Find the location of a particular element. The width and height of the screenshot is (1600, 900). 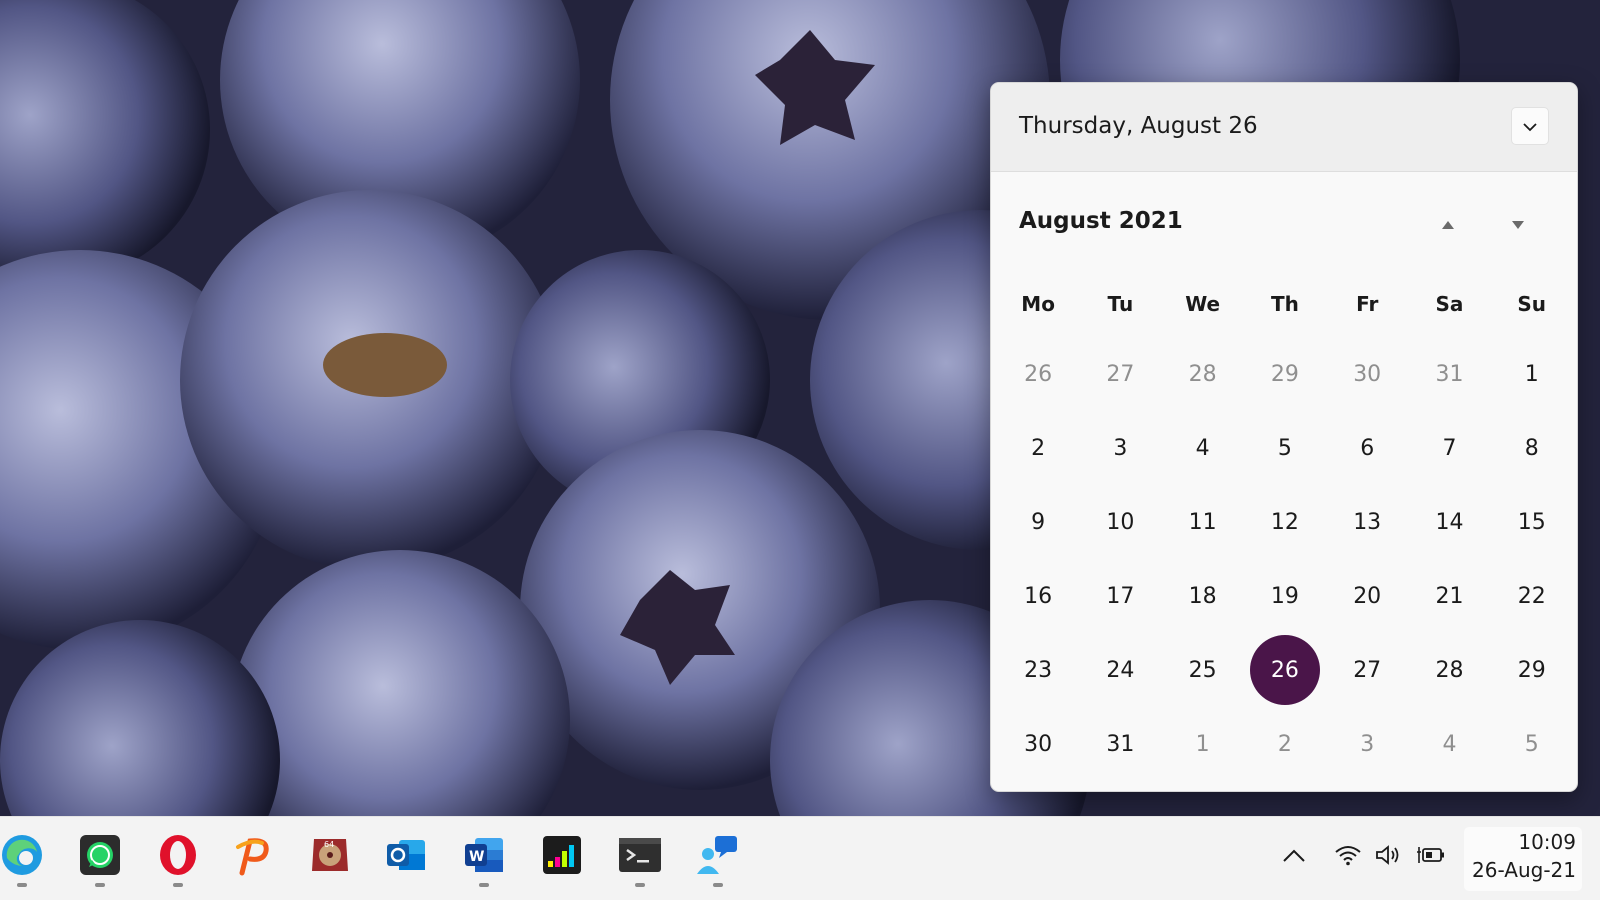

calendar-day-today: 26 is located at coordinates (1285, 670).